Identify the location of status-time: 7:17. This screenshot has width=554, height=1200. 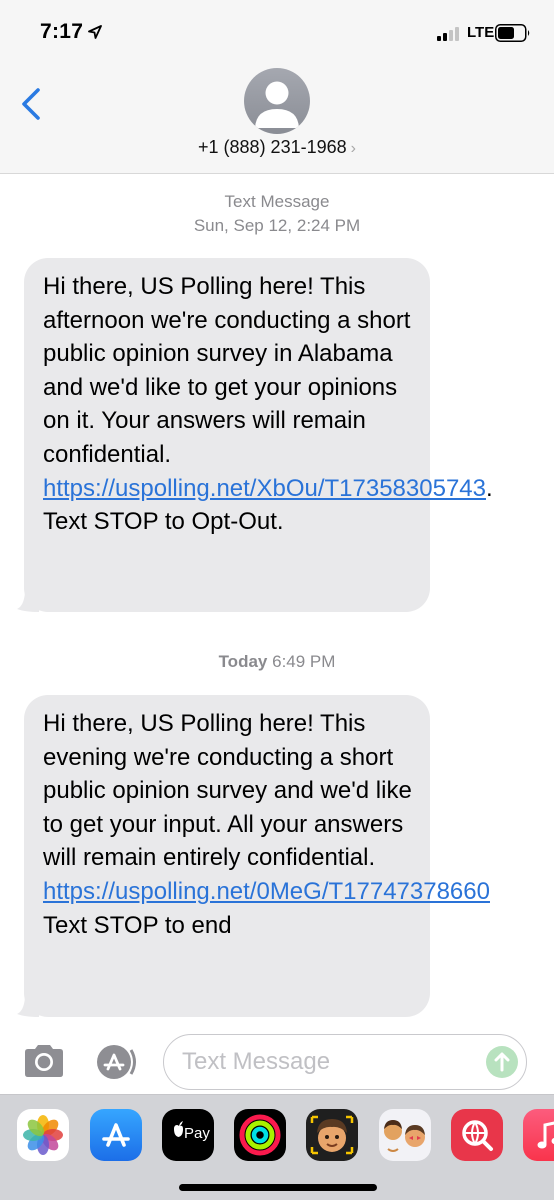
(62, 31).